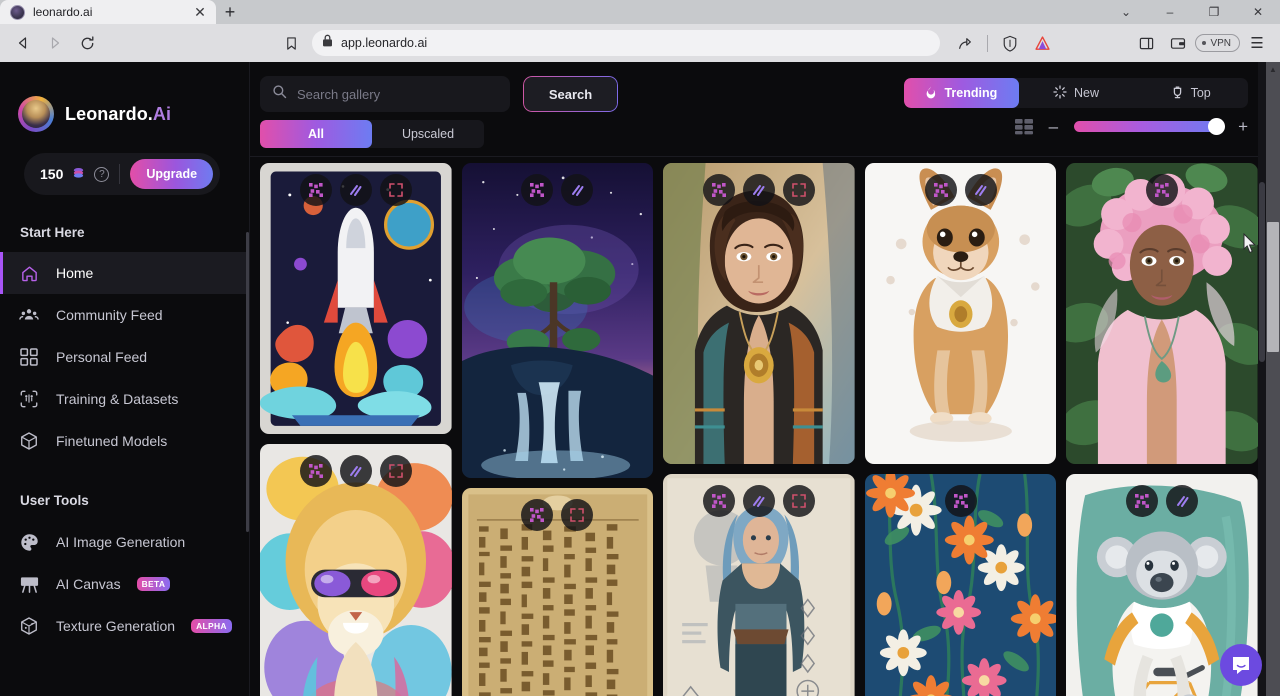 This screenshot has width=1280, height=696. What do you see at coordinates (1150, 126) in the screenshot?
I see `zoom-slider` at bounding box center [1150, 126].